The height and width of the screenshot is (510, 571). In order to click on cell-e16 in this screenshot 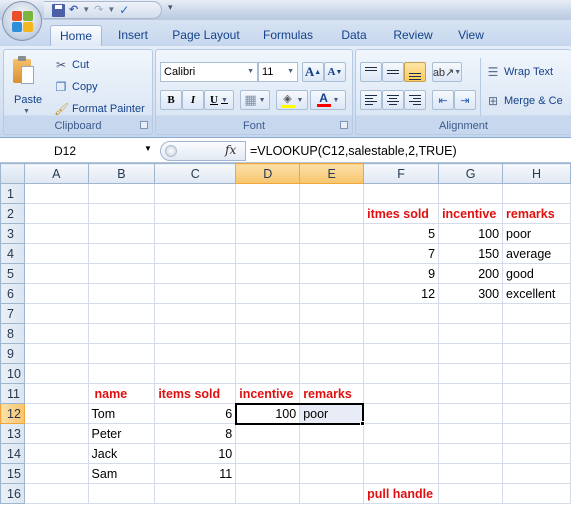, I will do `click(332, 493)`.